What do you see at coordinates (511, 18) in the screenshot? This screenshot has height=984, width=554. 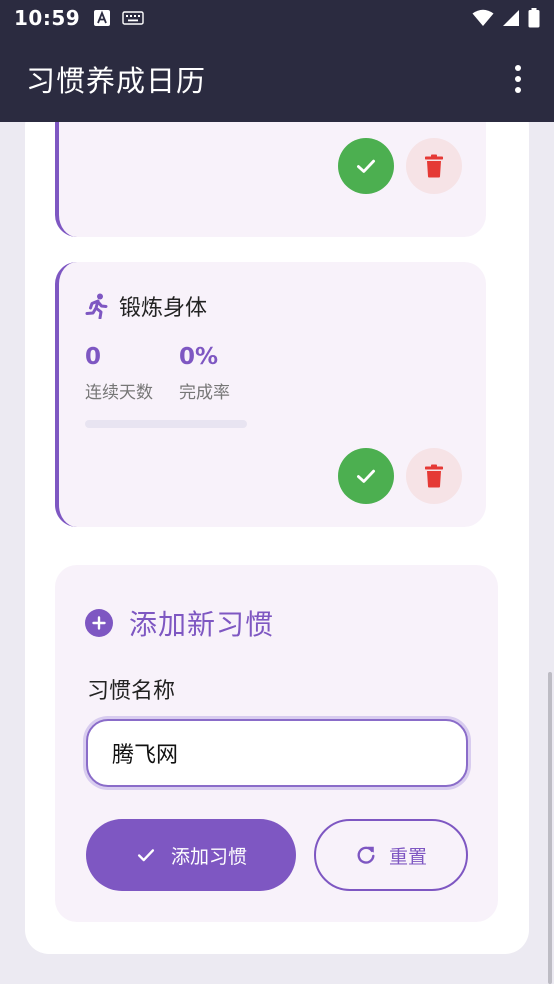 I see `signal-icon` at bounding box center [511, 18].